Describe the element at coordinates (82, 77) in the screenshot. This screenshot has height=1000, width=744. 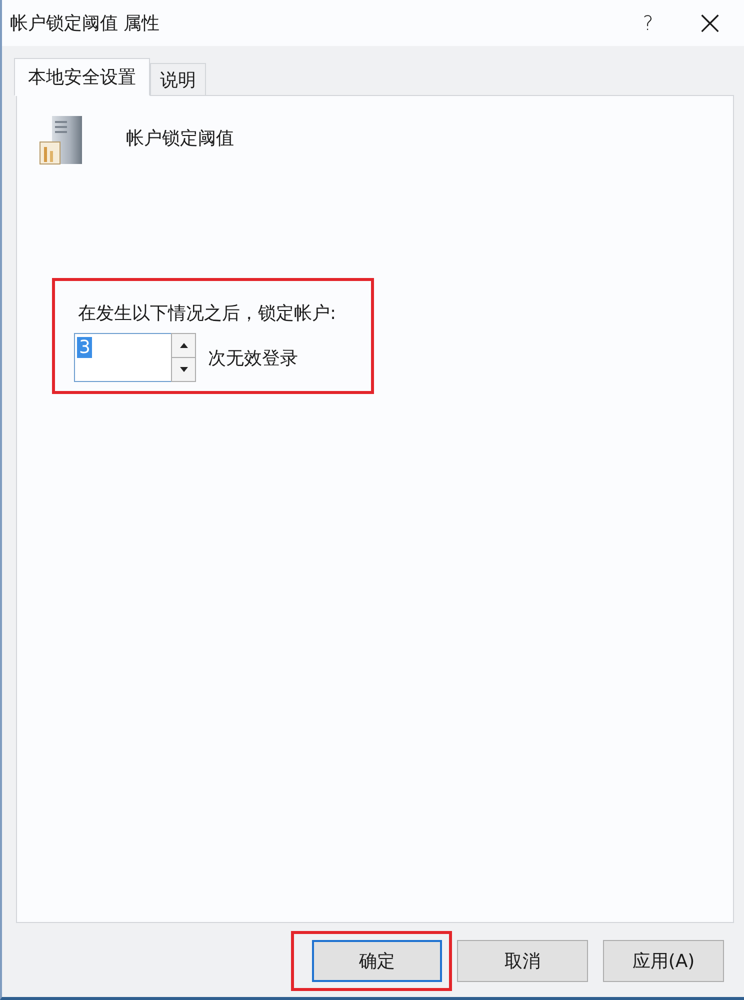
I see `tab: 本地安全设置` at that location.